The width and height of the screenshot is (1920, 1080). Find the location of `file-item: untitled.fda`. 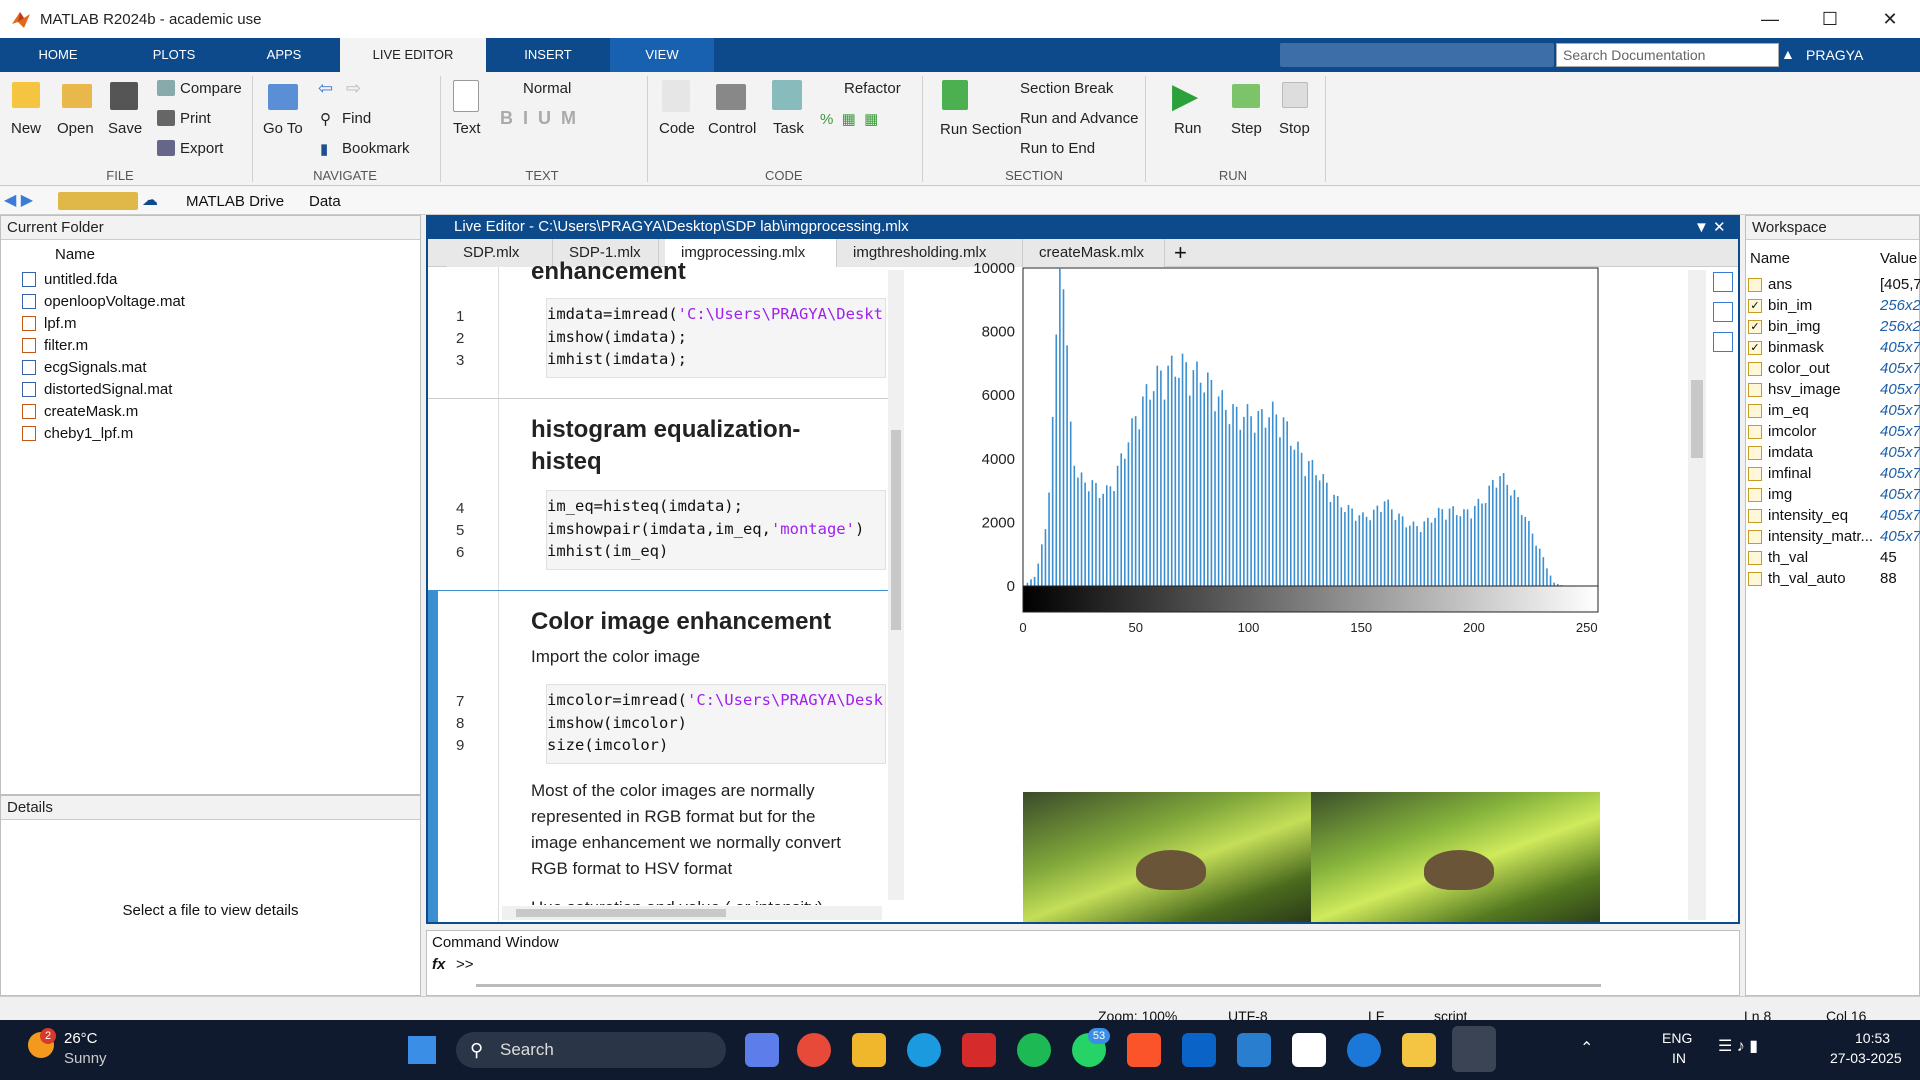

file-item: untitled.fda is located at coordinates (69, 279).